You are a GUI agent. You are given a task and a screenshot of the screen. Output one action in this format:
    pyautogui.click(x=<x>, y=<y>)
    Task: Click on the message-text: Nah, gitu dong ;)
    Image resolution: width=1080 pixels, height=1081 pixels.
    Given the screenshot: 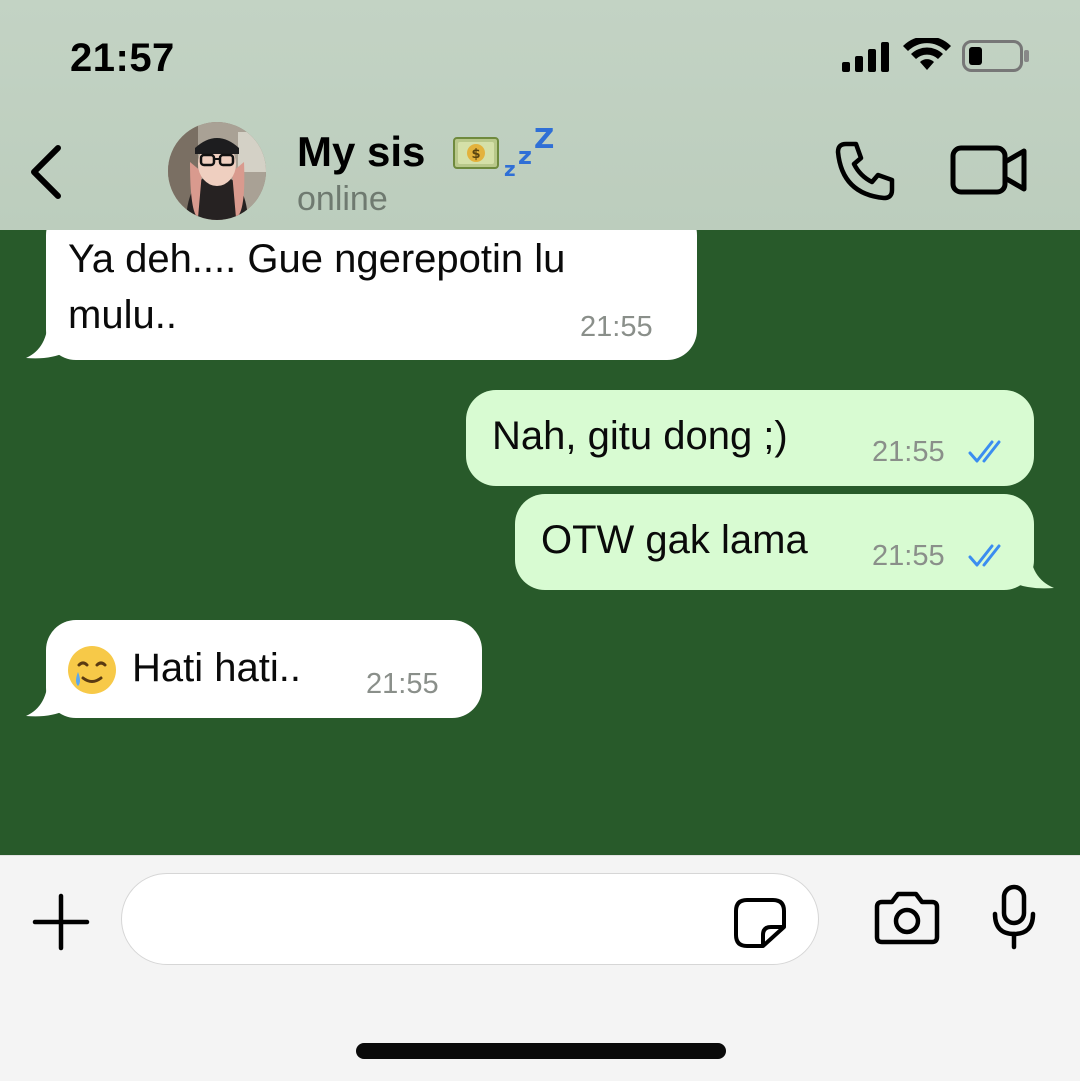 What is the action you would take?
    pyautogui.click(x=640, y=436)
    